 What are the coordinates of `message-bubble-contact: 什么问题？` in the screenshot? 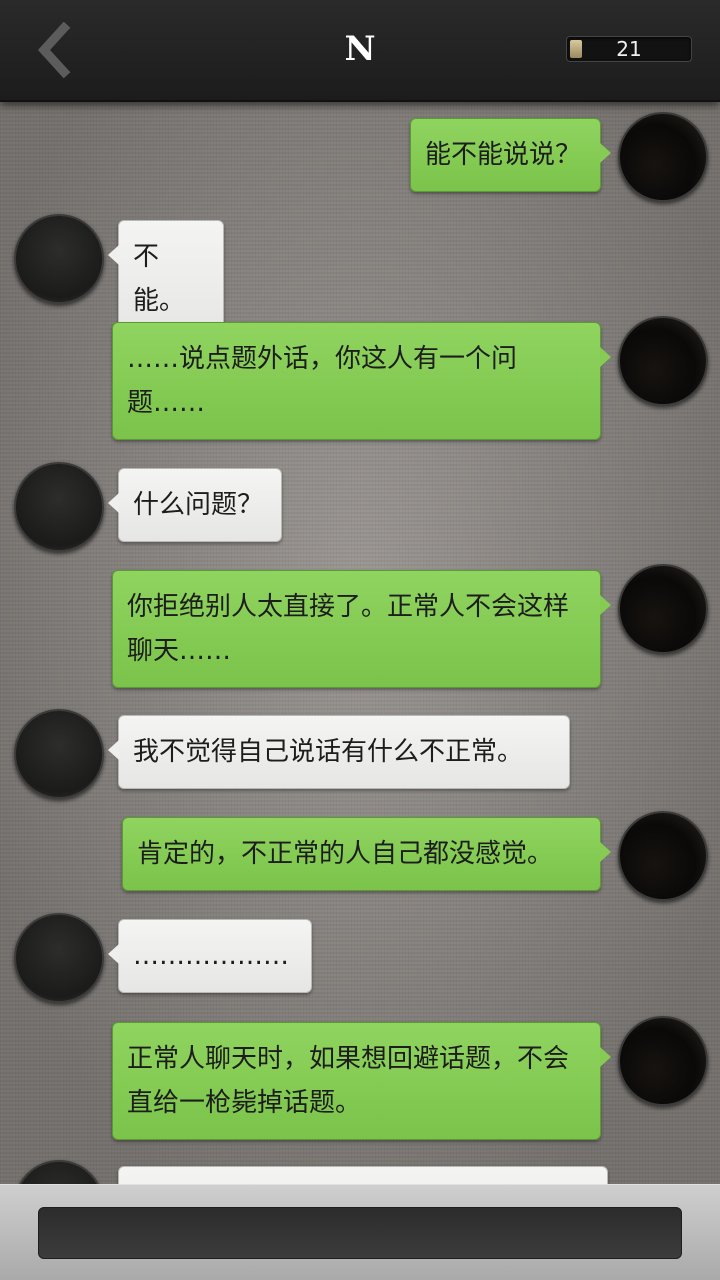 It's located at (195, 505).